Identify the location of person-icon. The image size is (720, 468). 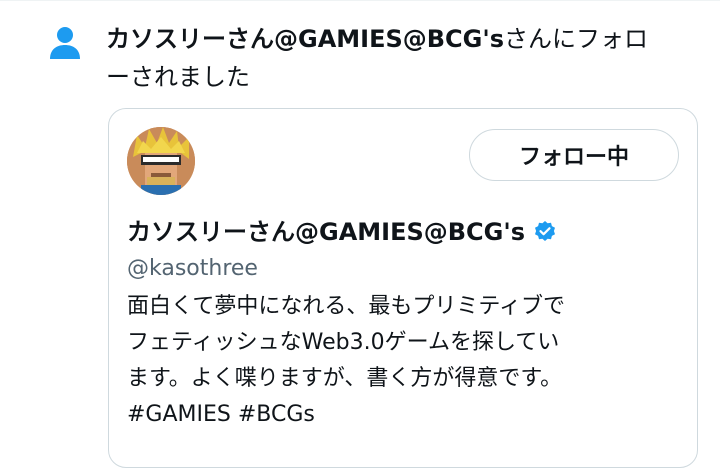
(65, 43).